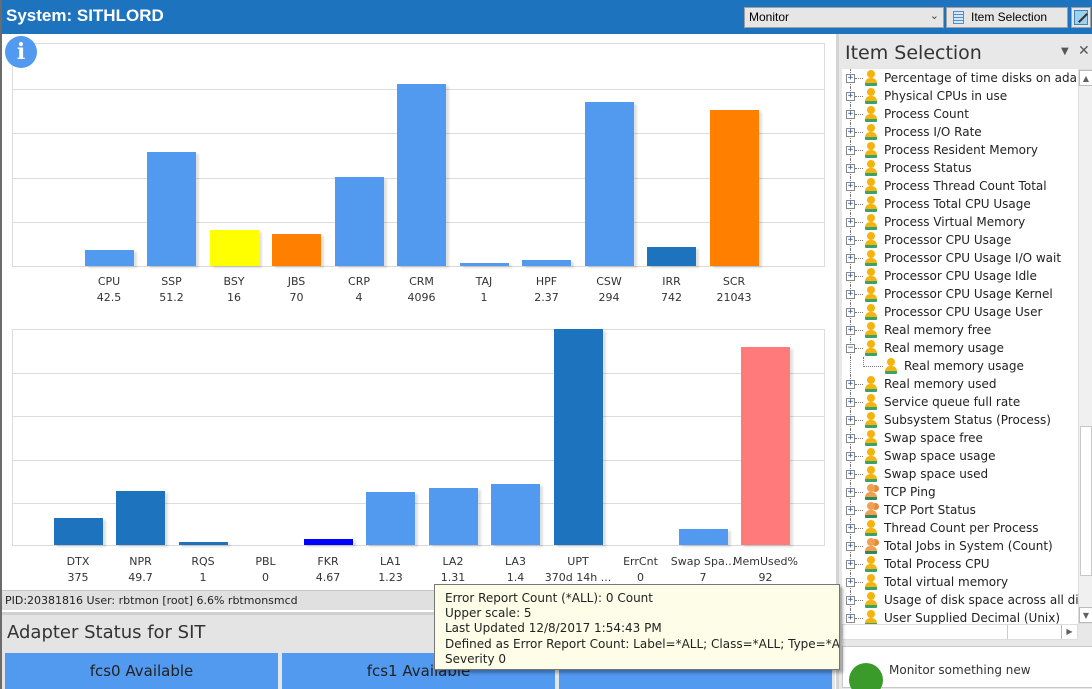 This screenshot has height=689, width=1092. I want to click on scroll-right-icon: ▶, so click(1069, 632).